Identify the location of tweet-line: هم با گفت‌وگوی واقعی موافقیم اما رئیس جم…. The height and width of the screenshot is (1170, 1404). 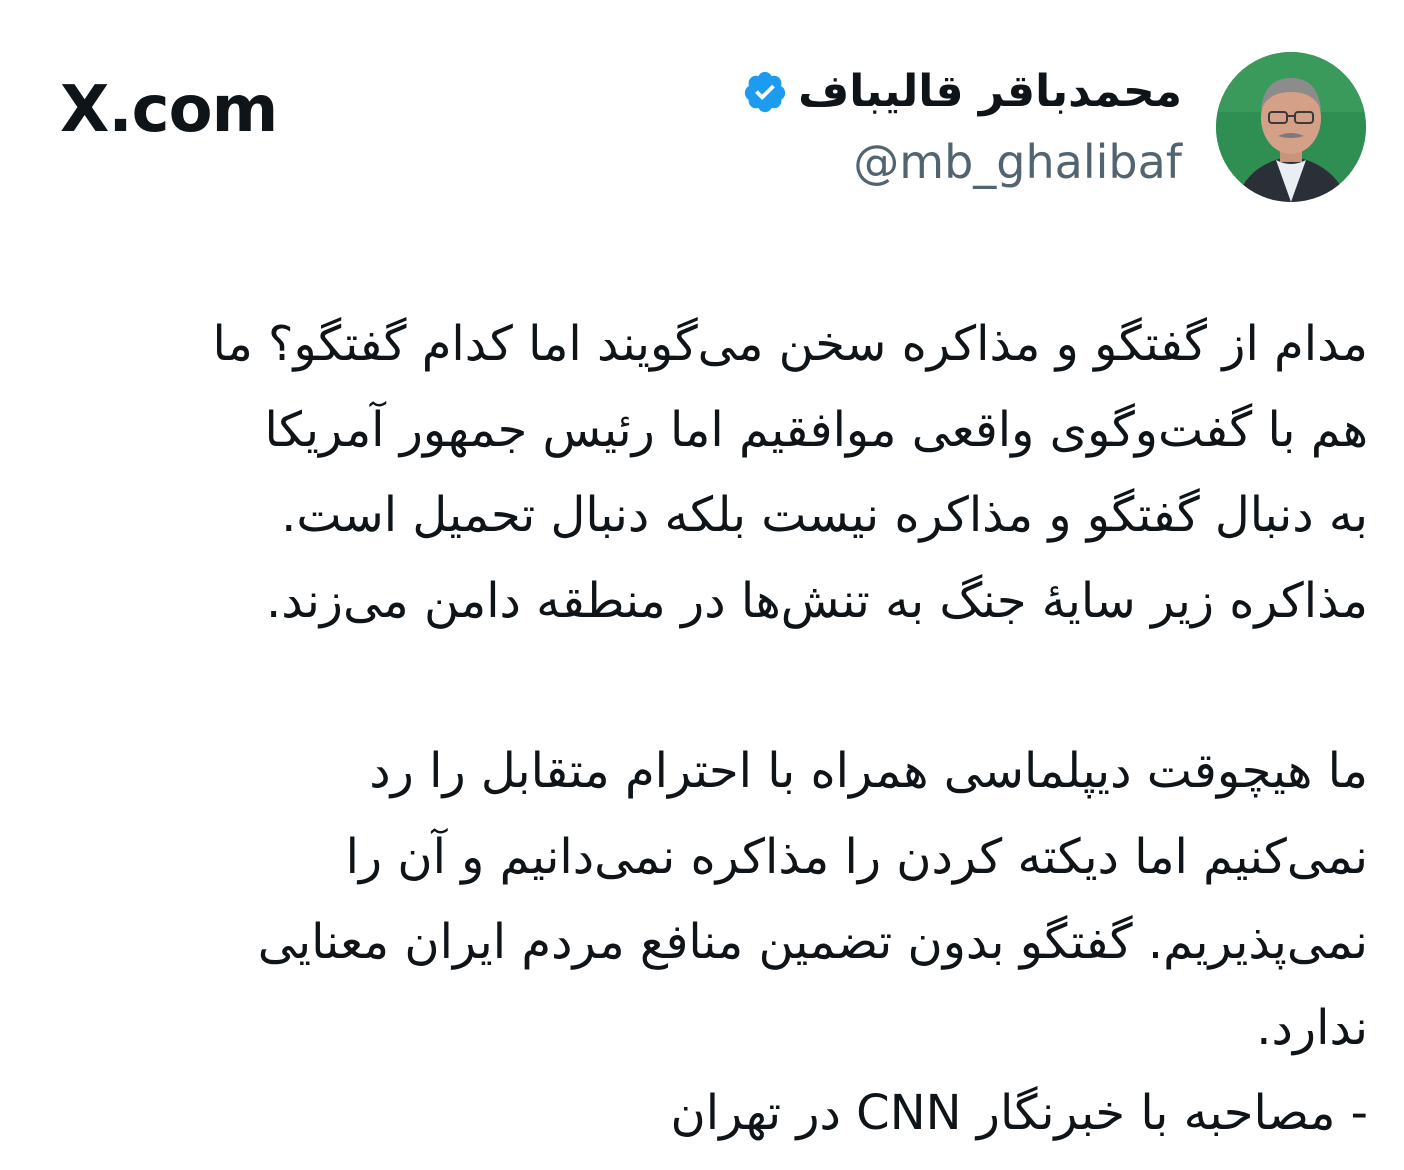
(816, 429).